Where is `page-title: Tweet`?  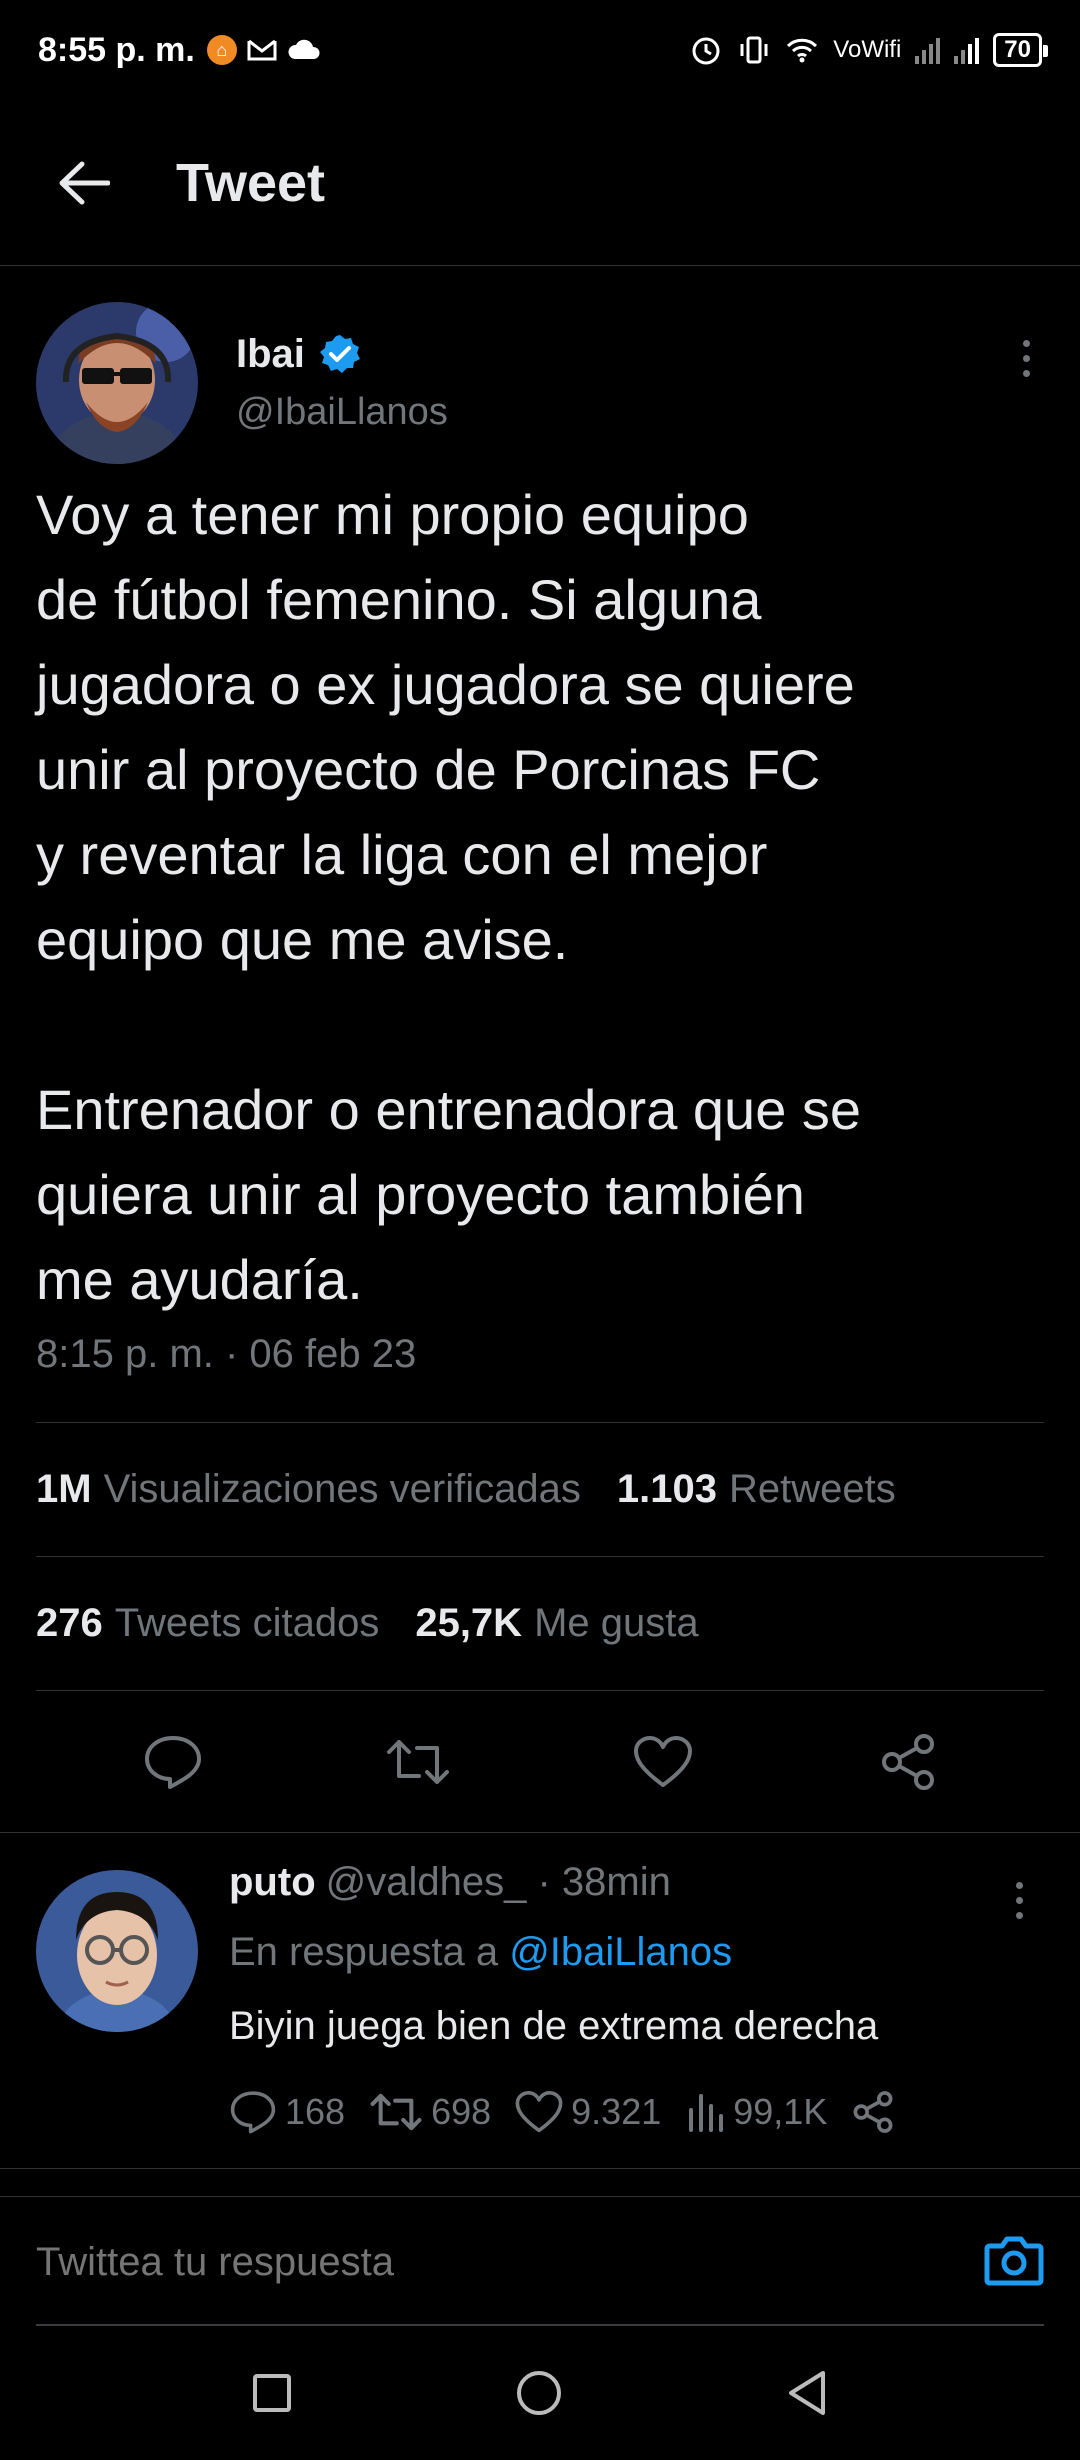
page-title: Tweet is located at coordinates (251, 182).